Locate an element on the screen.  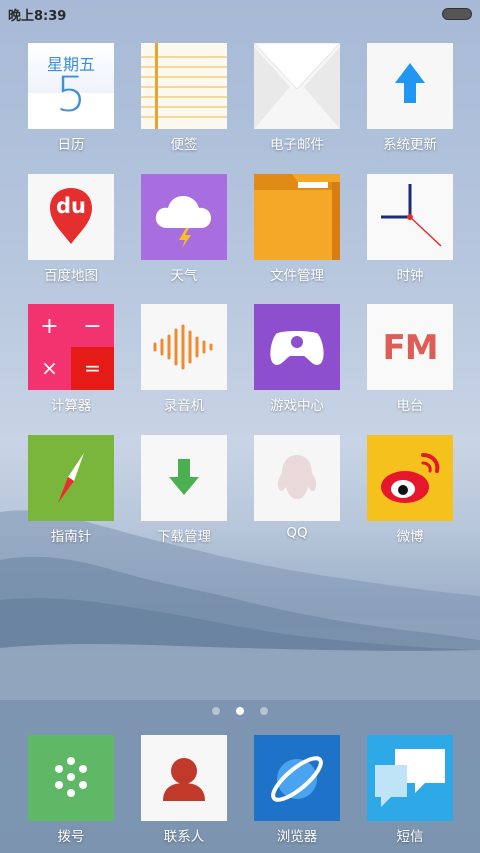
app-calendar: 星期五 5 日历 is located at coordinates (71, 98).